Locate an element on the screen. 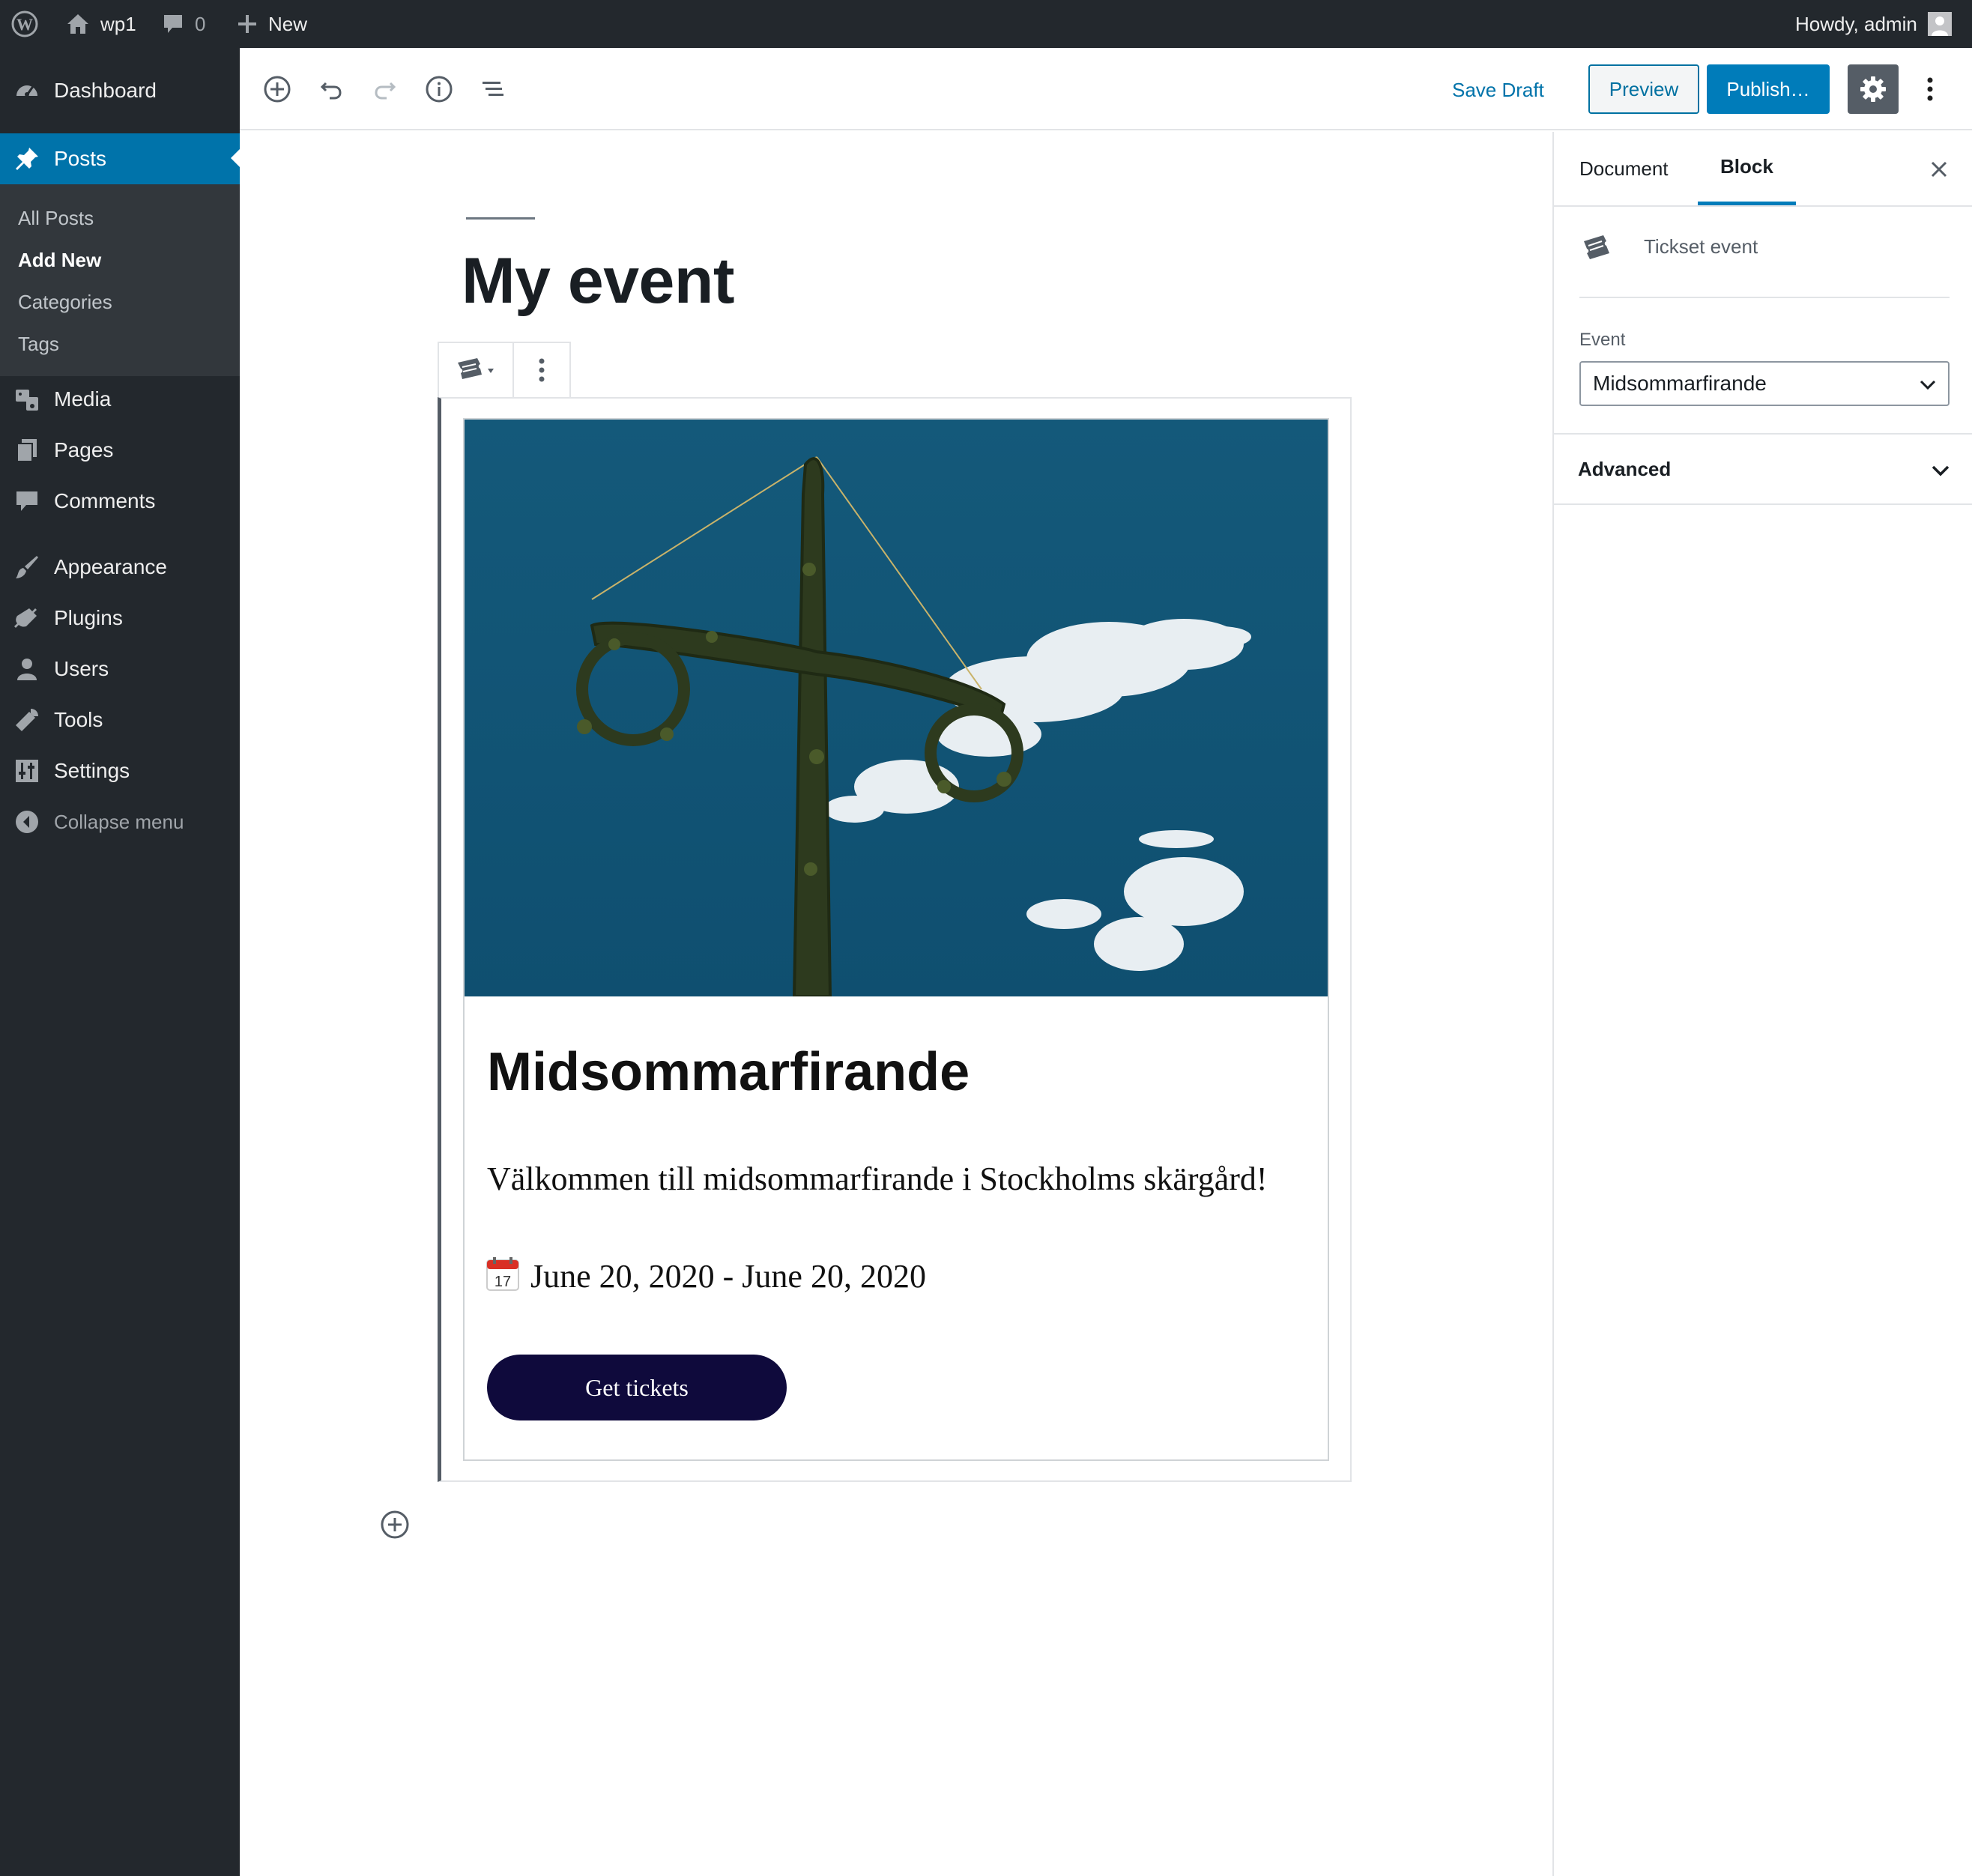  menu-media: Media is located at coordinates (120, 400).